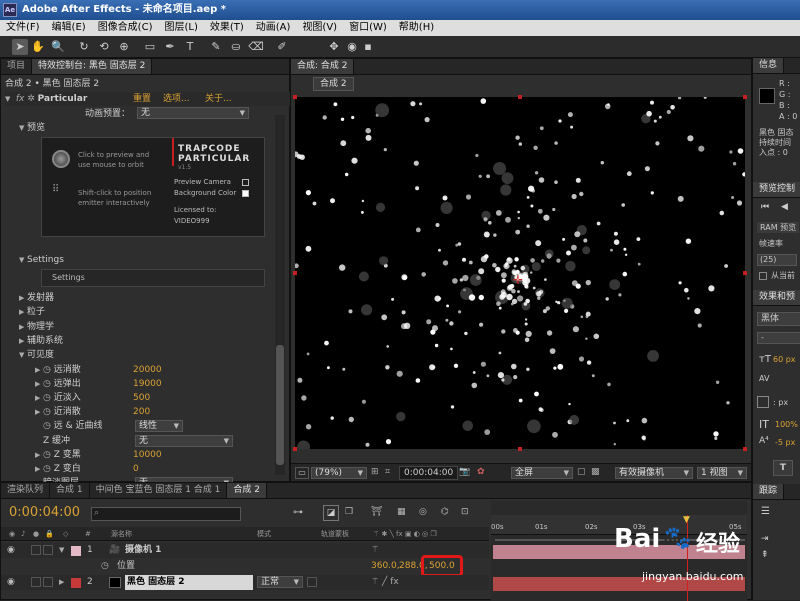  Describe the element at coordinates (180, 28) in the screenshot. I see `menu-layer: 图层(L)` at that location.